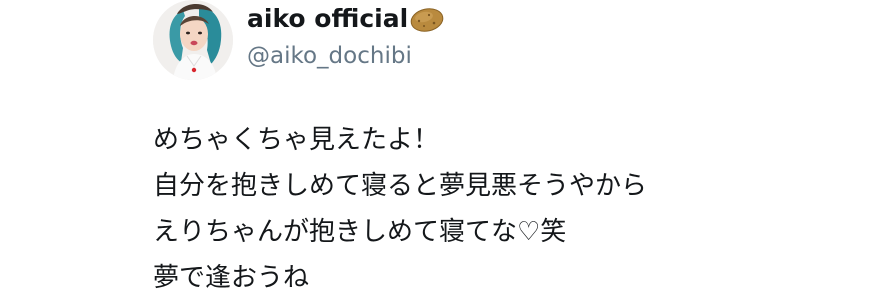 The height and width of the screenshot is (291, 873). What do you see at coordinates (231, 277) in the screenshot?
I see `tweet-text-line: 夢で逢おうね` at bounding box center [231, 277].